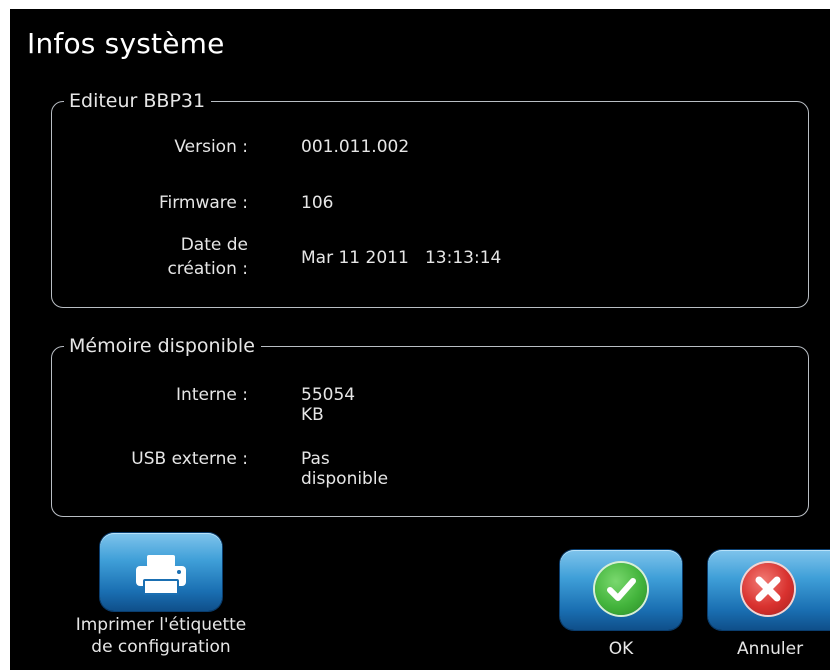 This screenshot has width=830, height=670. What do you see at coordinates (162, 346) in the screenshot?
I see `memory-group-legend: Mémoire disponible` at bounding box center [162, 346].